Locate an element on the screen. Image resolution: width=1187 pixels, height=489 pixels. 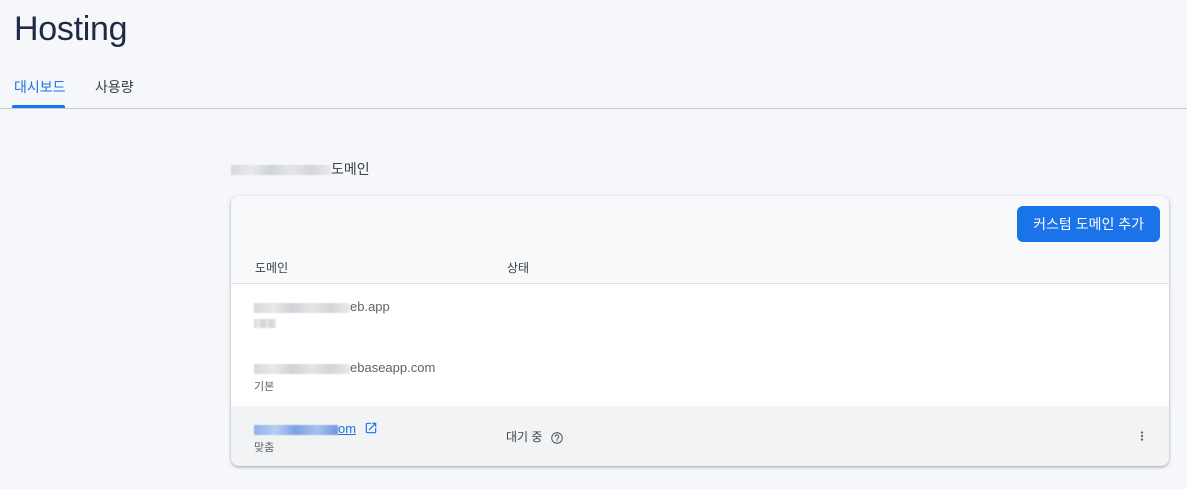
status-cell: 대기 중 is located at coordinates (535, 436).